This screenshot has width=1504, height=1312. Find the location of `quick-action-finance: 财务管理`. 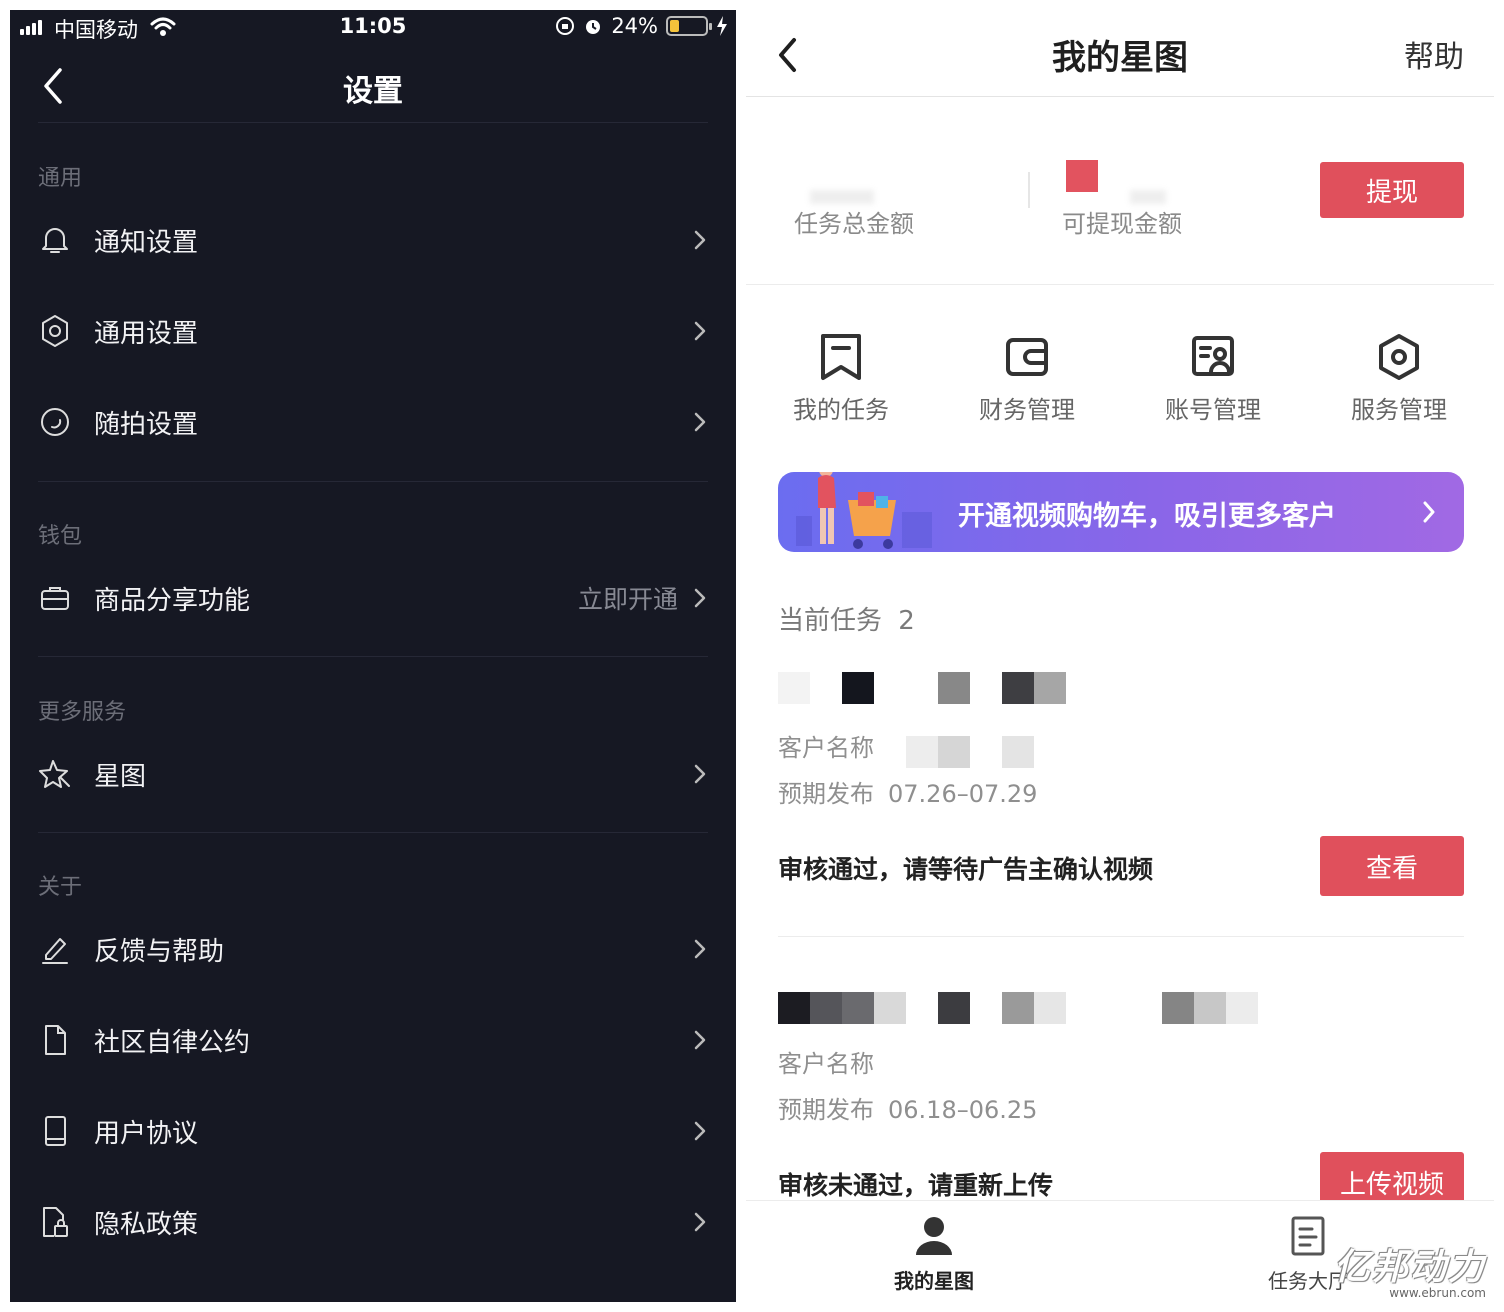

quick-action-finance: 财务管理 is located at coordinates (1027, 378).